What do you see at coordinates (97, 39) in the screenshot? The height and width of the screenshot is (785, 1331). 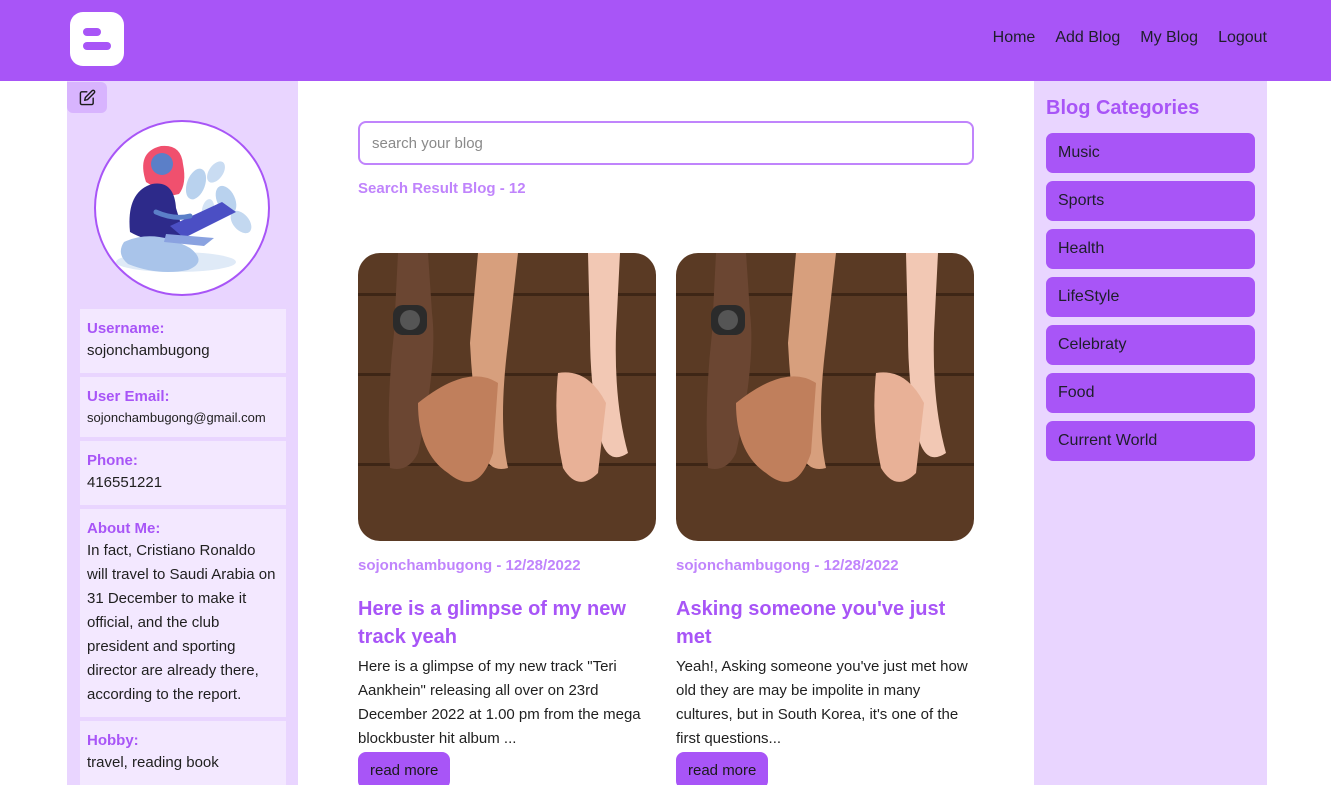 I see `blogger-logo-icon` at bounding box center [97, 39].